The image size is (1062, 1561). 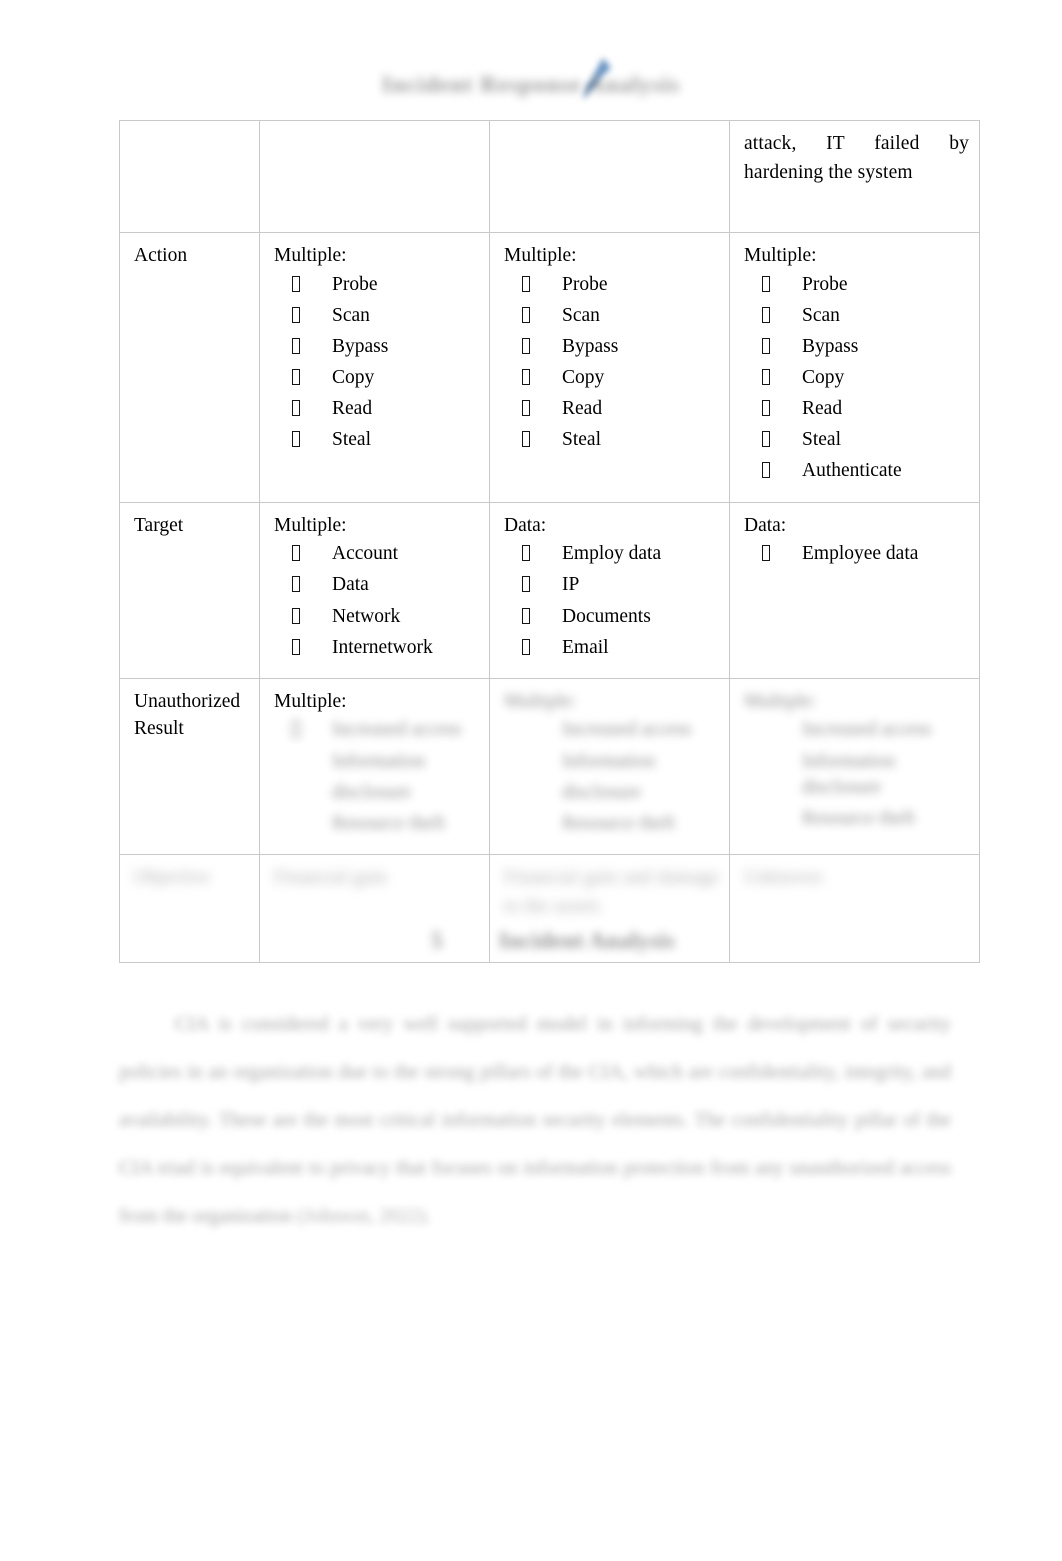 I want to click on list-item-label: Account, so click(x=365, y=554).